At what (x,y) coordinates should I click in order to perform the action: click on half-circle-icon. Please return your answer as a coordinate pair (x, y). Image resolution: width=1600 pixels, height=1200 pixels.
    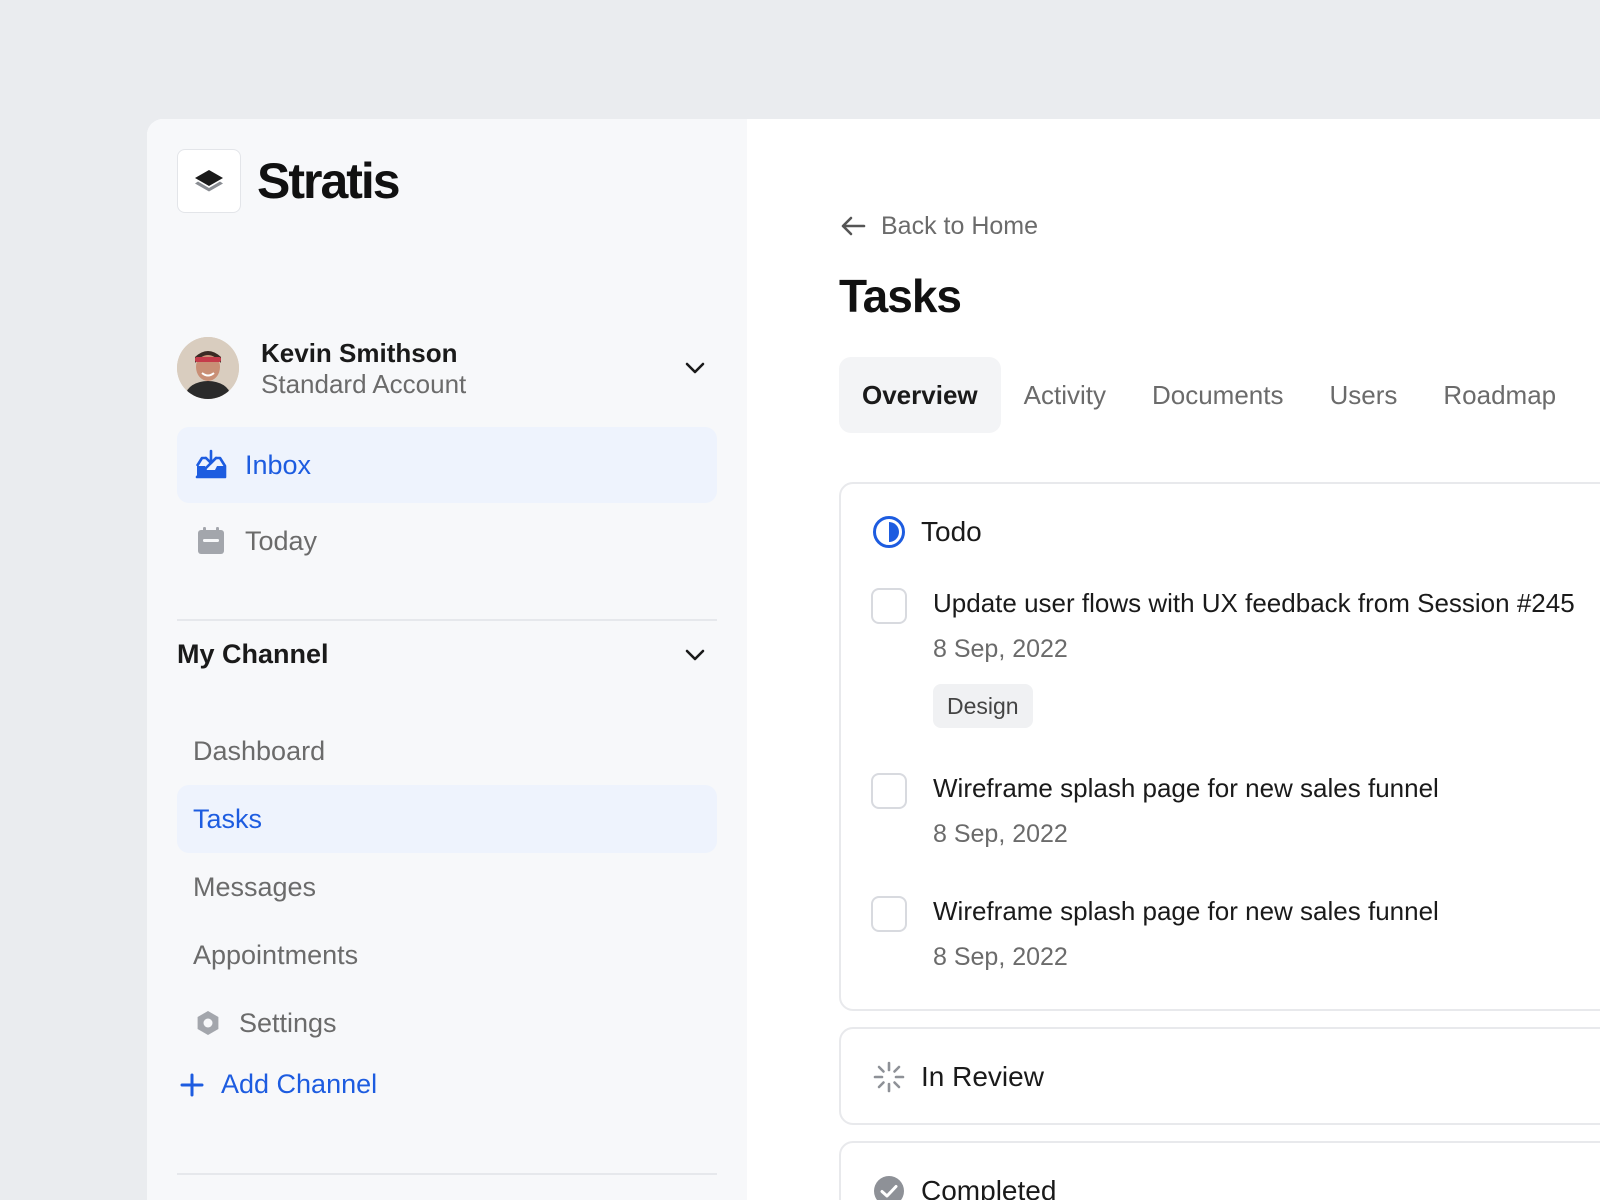
    Looking at the image, I should click on (889, 532).